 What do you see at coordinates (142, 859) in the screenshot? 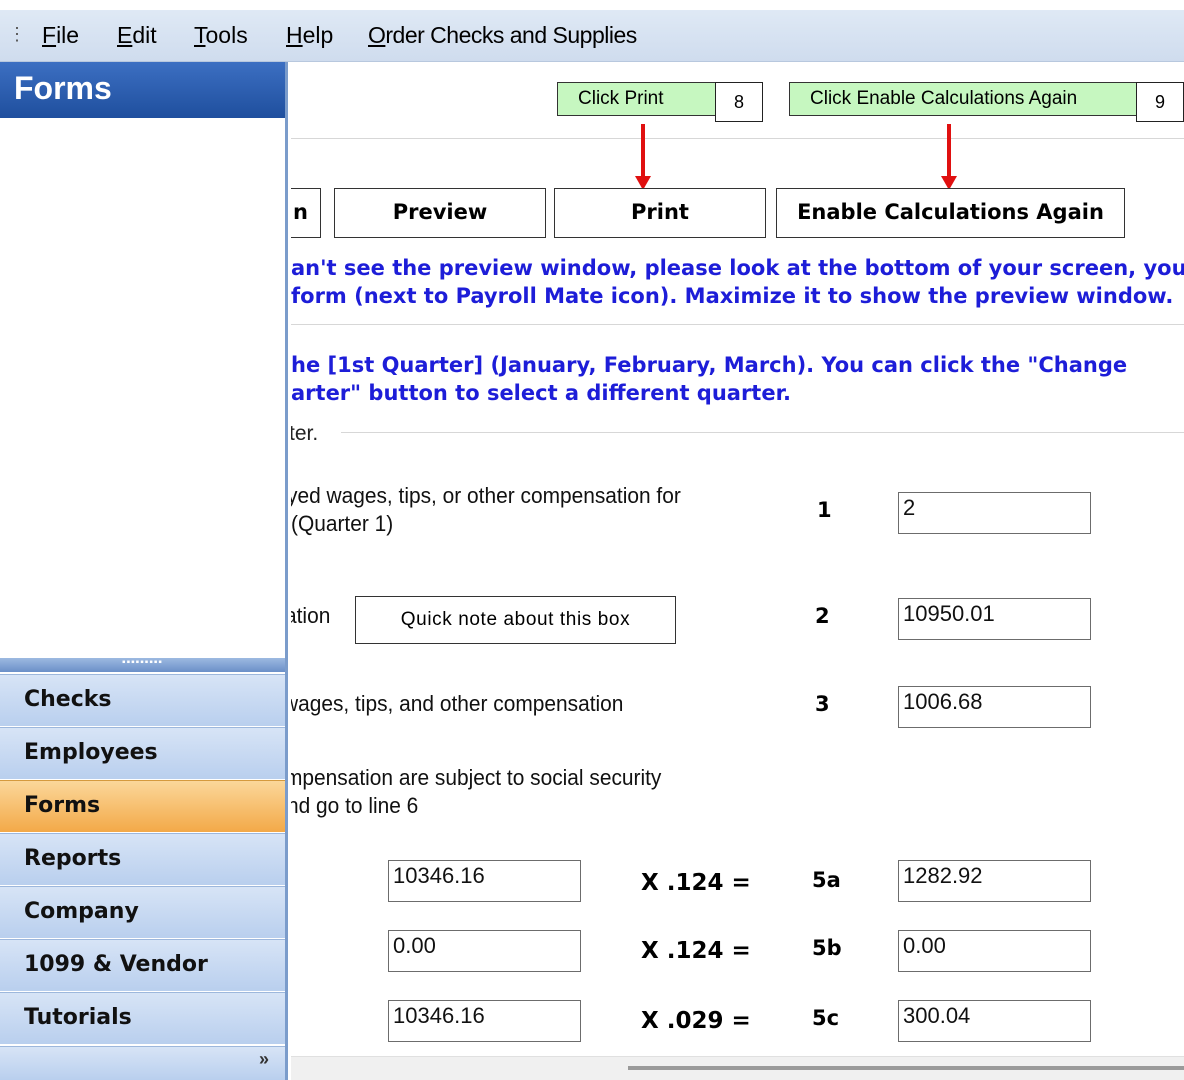
I see `sidebar-item-reports: Reports` at bounding box center [142, 859].